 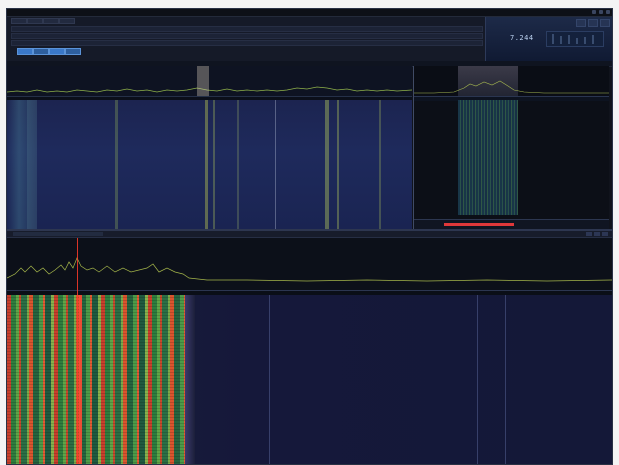 I want to click on tuning-marker, so click(x=77, y=351).